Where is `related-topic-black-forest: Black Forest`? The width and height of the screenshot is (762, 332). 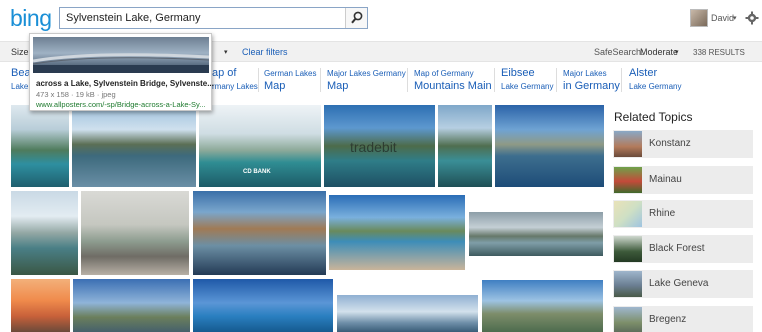 related-topic-black-forest: Black Forest is located at coordinates (683, 249).